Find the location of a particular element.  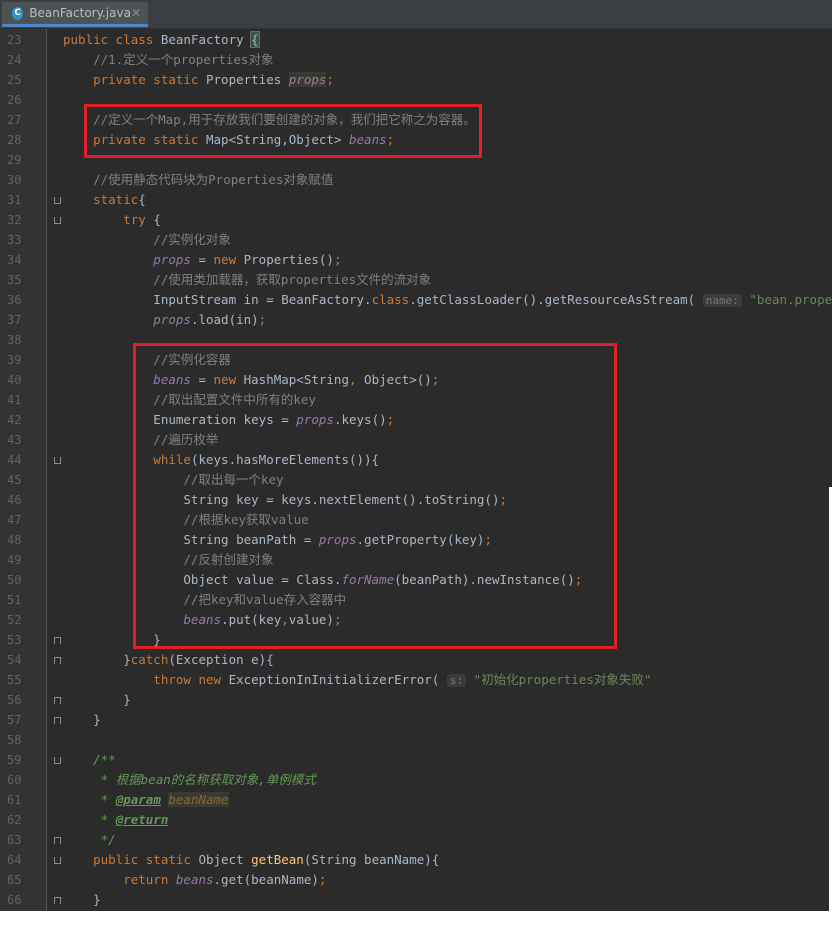

line-number-text: 27 is located at coordinates (14, 120).